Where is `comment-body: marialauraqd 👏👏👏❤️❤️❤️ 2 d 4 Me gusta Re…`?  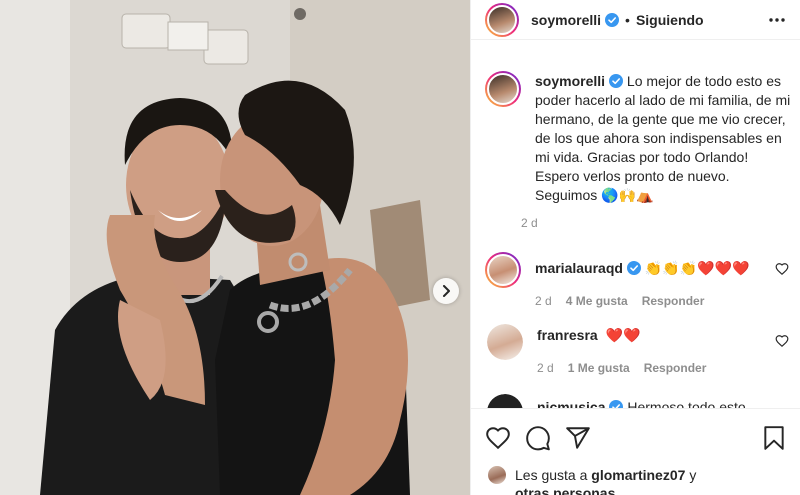 comment-body: marialauraqd 👏👏👏❤️❤️❤️ 2 d 4 Me gusta Re… is located at coordinates (642, 281).